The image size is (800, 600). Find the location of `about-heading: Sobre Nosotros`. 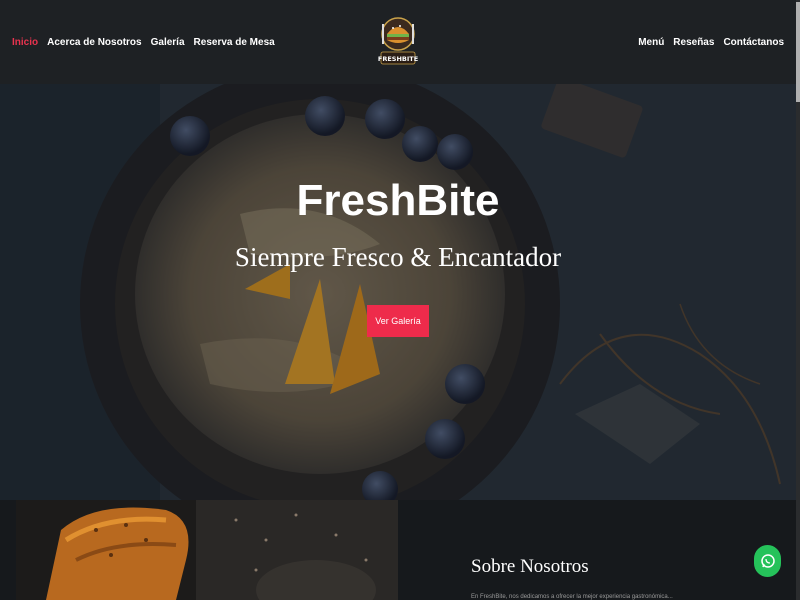

about-heading: Sobre Nosotros is located at coordinates (530, 566).